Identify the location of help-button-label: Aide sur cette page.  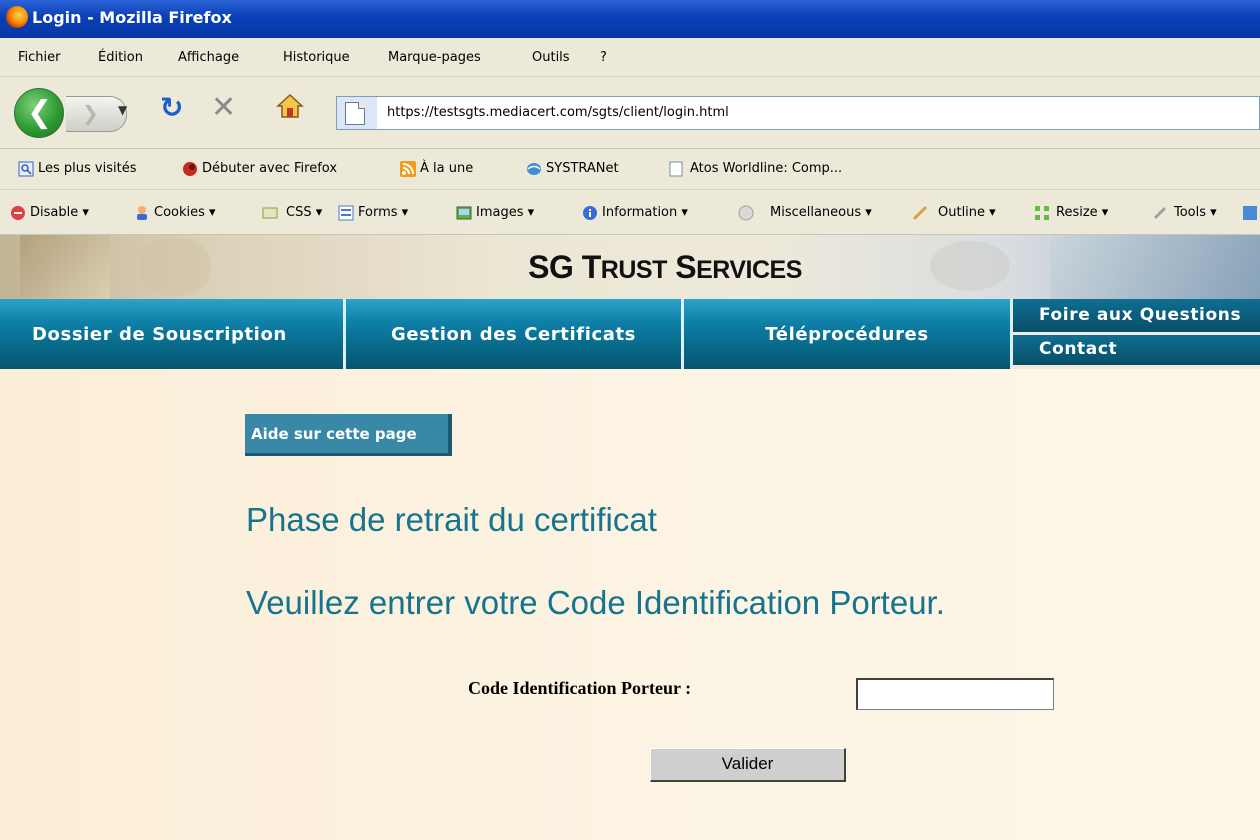
(334, 434).